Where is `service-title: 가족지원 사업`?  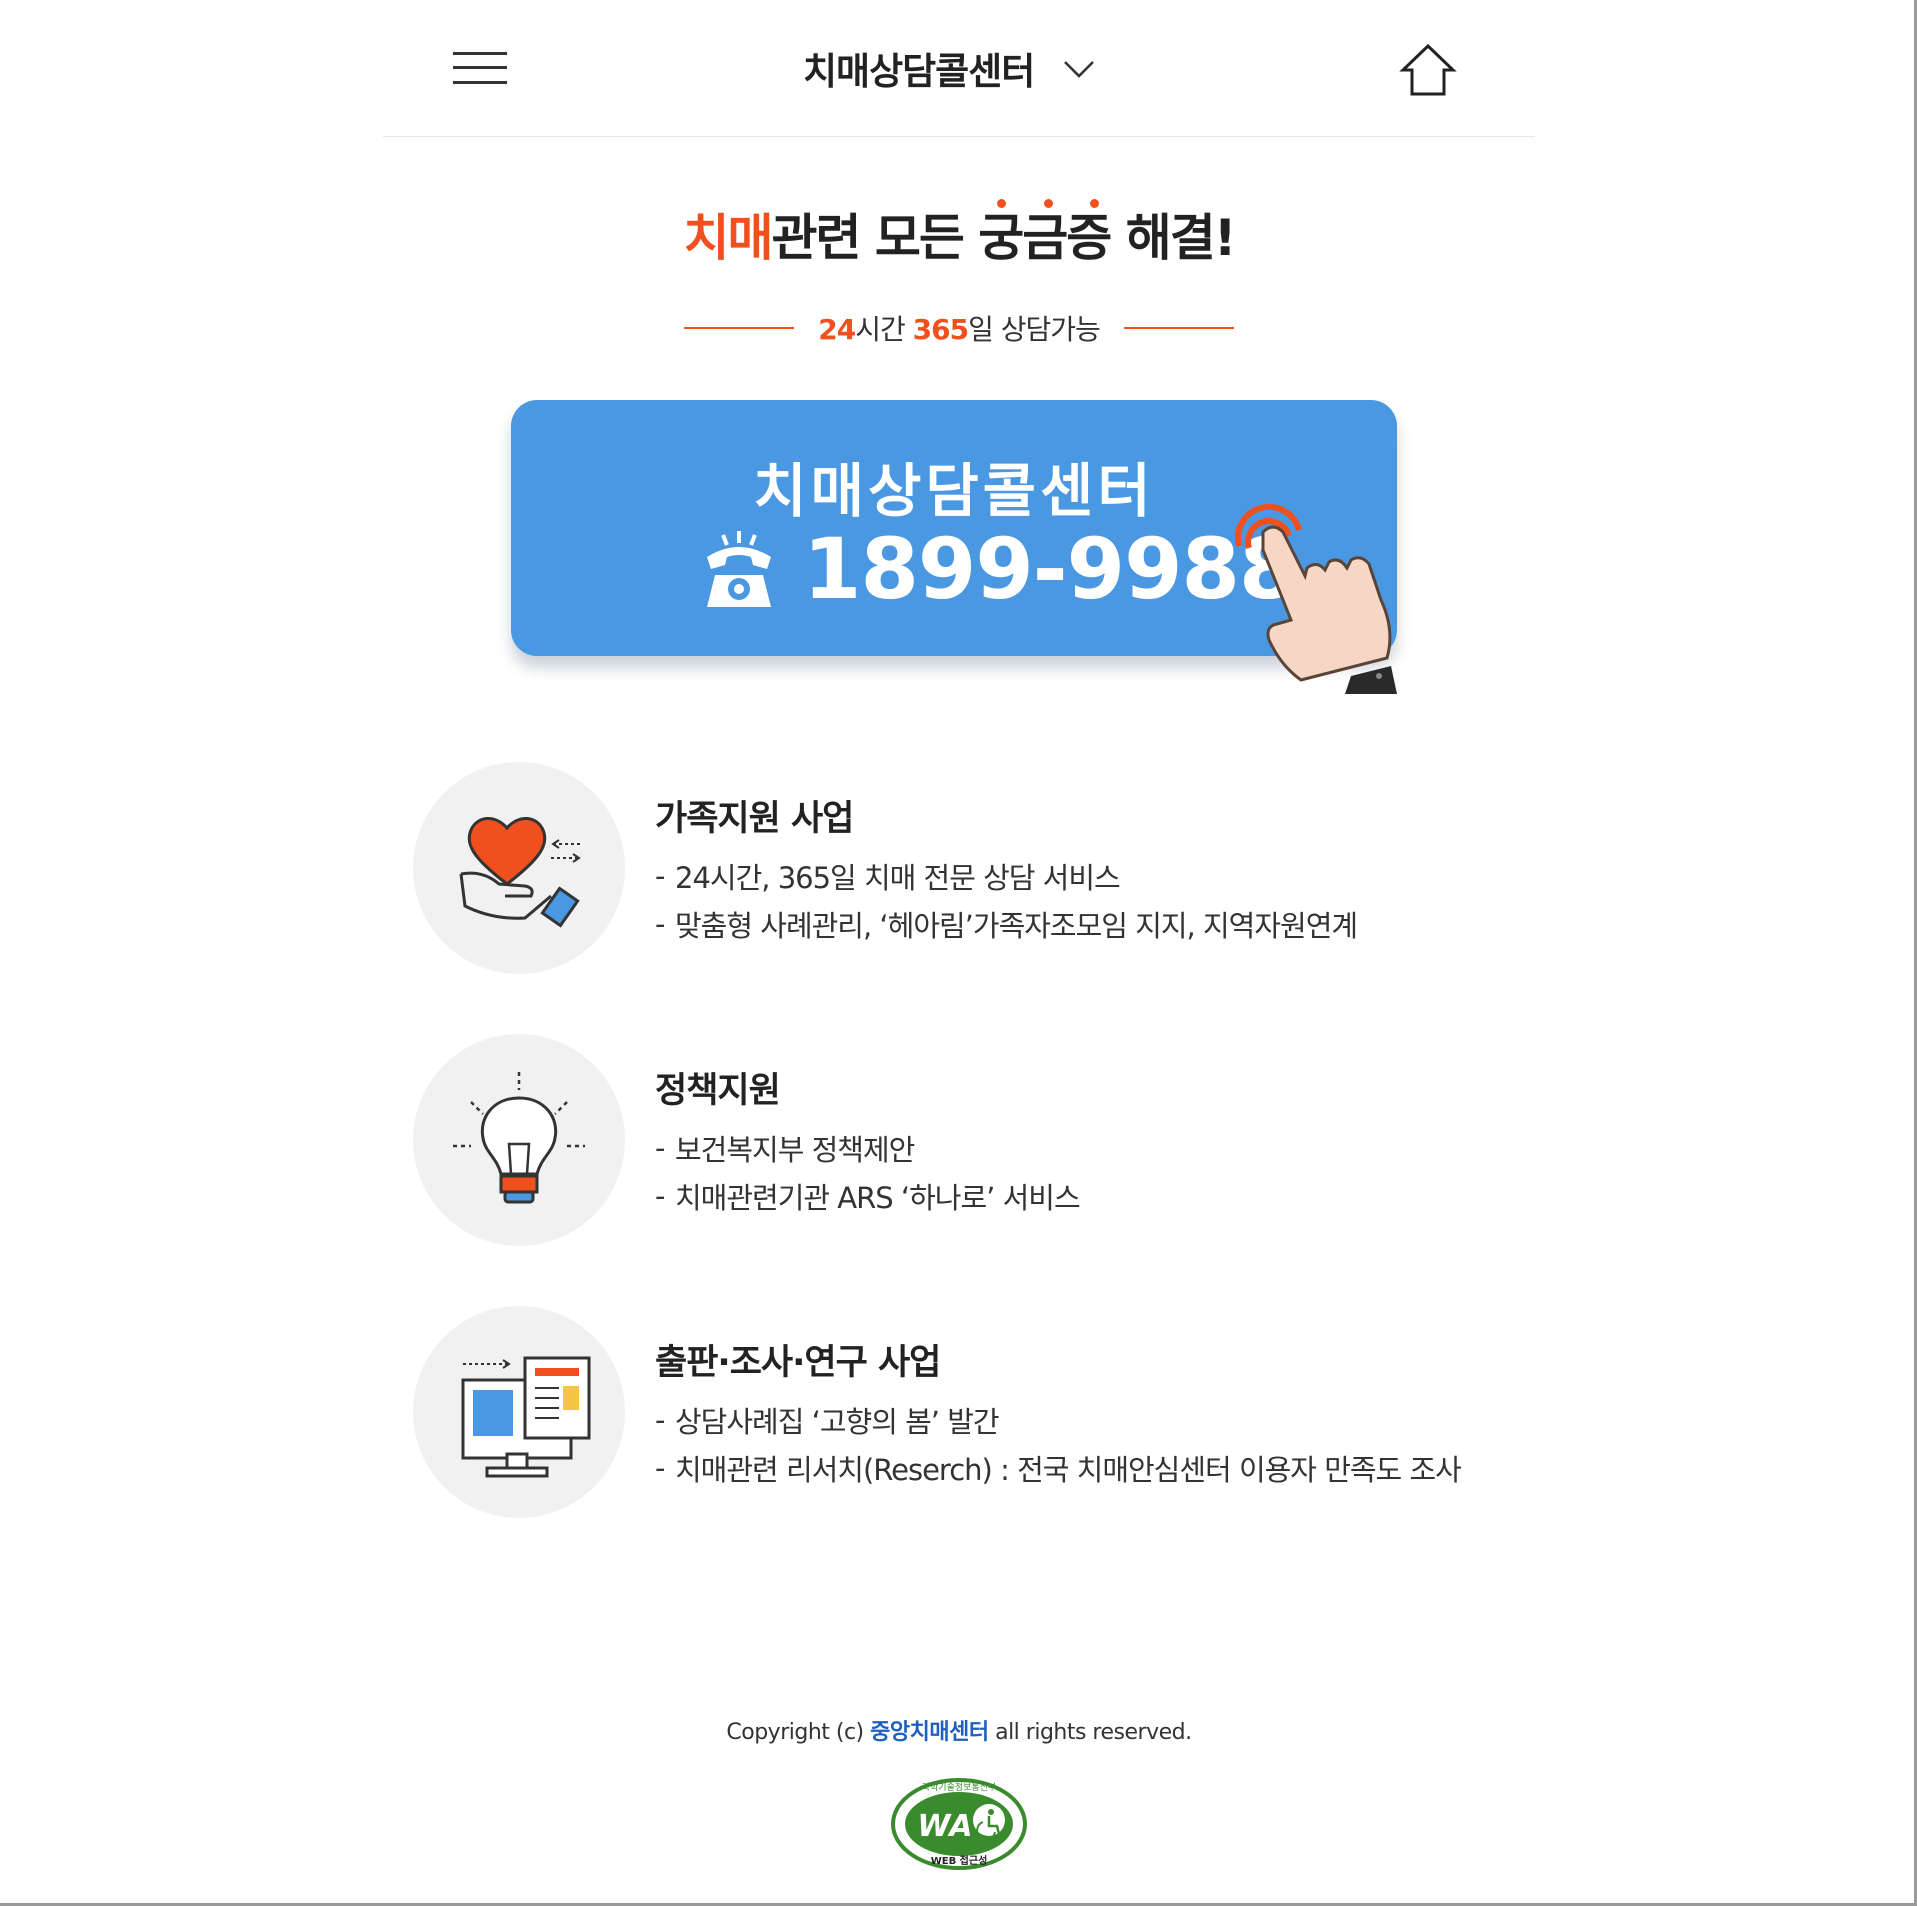 service-title: 가족지원 사업 is located at coordinates (754, 819).